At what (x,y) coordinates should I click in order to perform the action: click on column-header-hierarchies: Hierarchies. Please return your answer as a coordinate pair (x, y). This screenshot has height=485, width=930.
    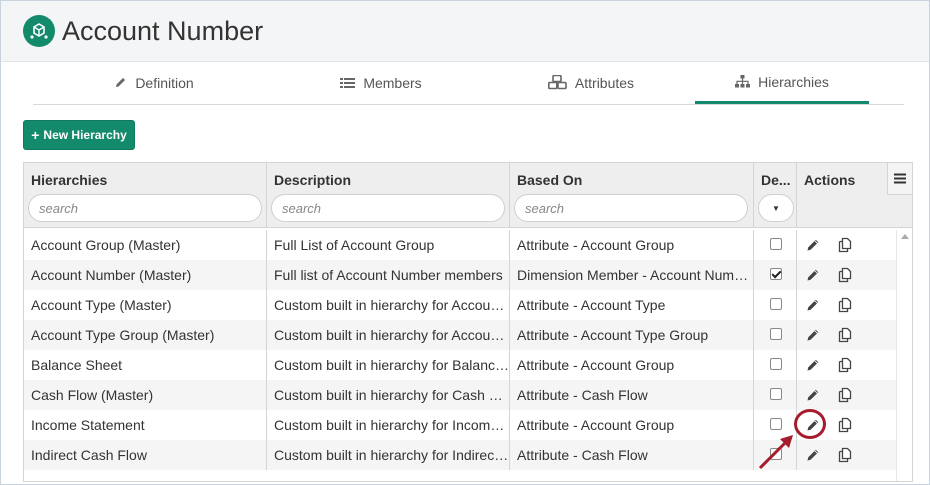
    Looking at the image, I should click on (145, 195).